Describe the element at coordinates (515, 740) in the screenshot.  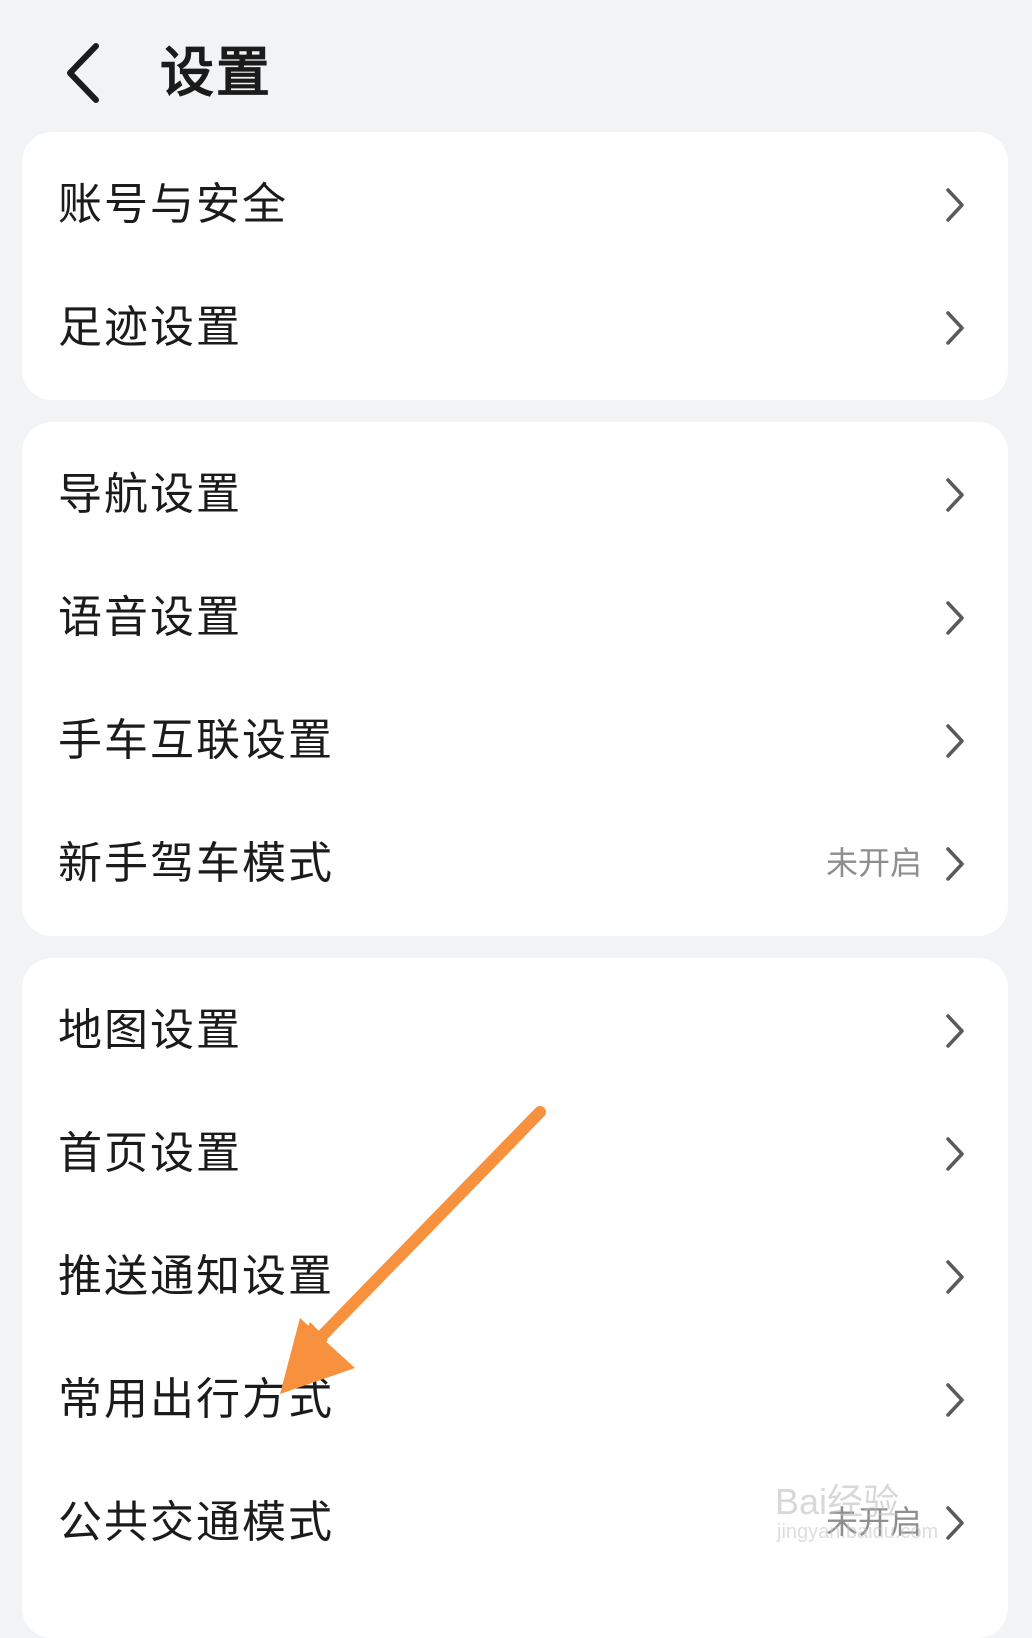
I see `row-phone-car-link-settings: 手车互联设置` at that location.